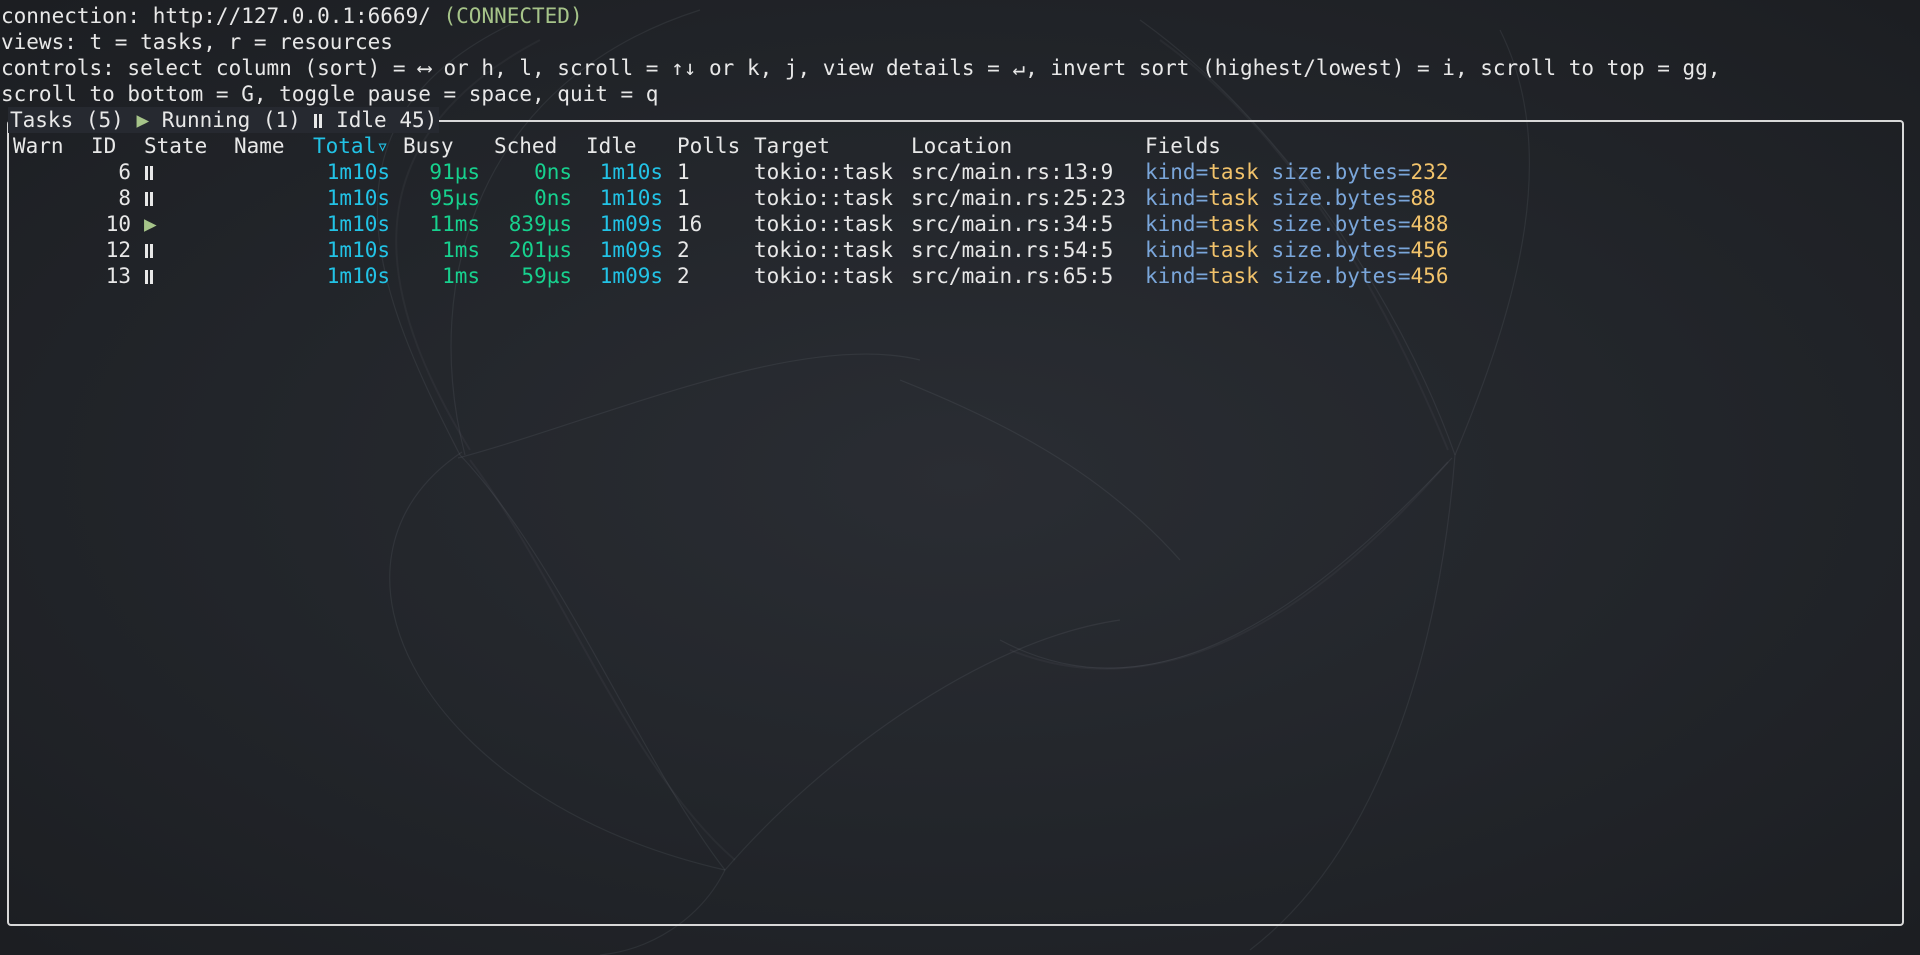  I want to click on views-line: views: t = tasks, r = resources, so click(197, 42).